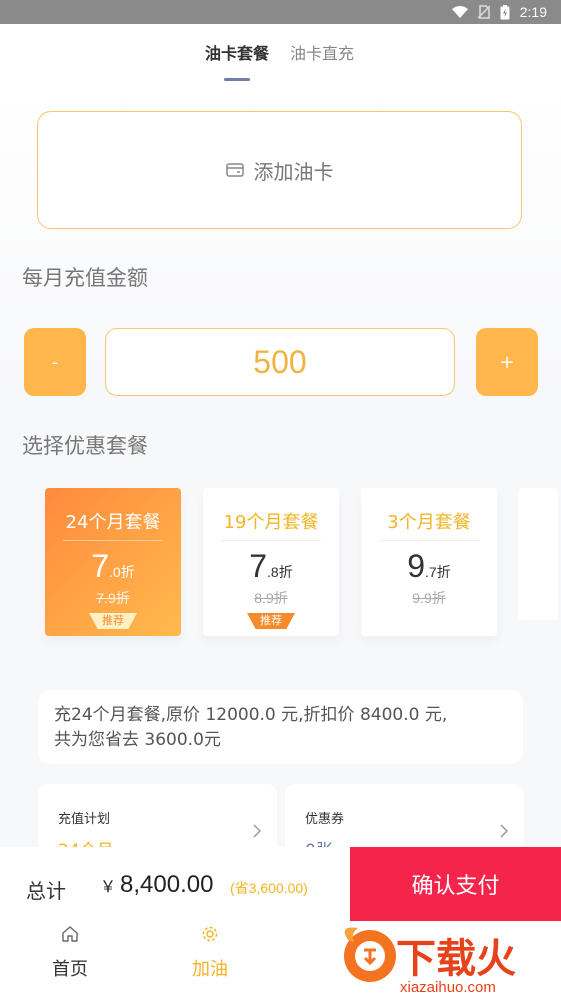 This screenshot has width=561, height=997. What do you see at coordinates (483, 12) in the screenshot?
I see `no-sim-icon` at bounding box center [483, 12].